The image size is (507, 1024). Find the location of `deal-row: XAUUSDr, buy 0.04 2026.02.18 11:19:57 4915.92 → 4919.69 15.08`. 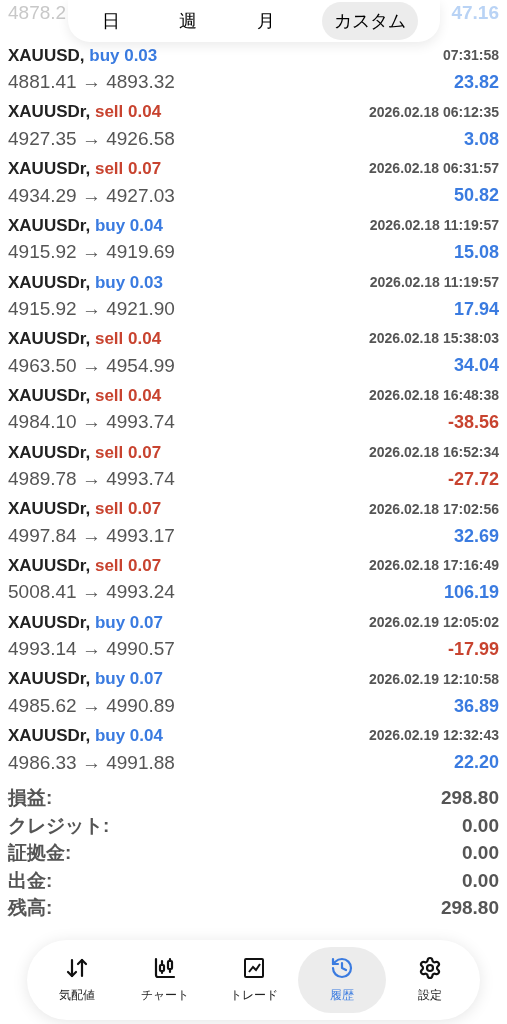

deal-row: XAUUSDr, buy 0.04 2026.02.18 11:19:57 4915.92 → 4919.69 15.08 is located at coordinates (253, 240).